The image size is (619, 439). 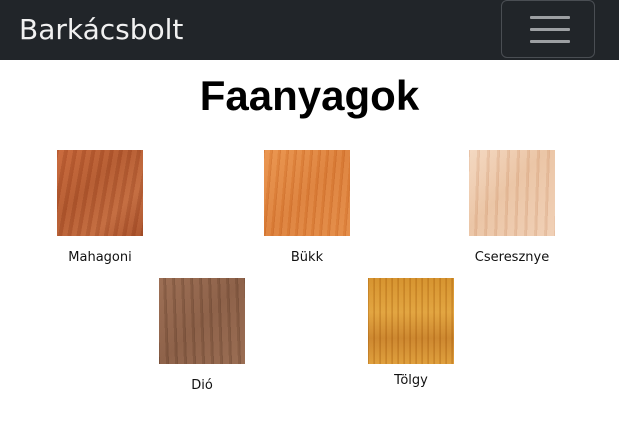 I want to click on wood-label-bukk: Bükk, so click(x=307, y=257).